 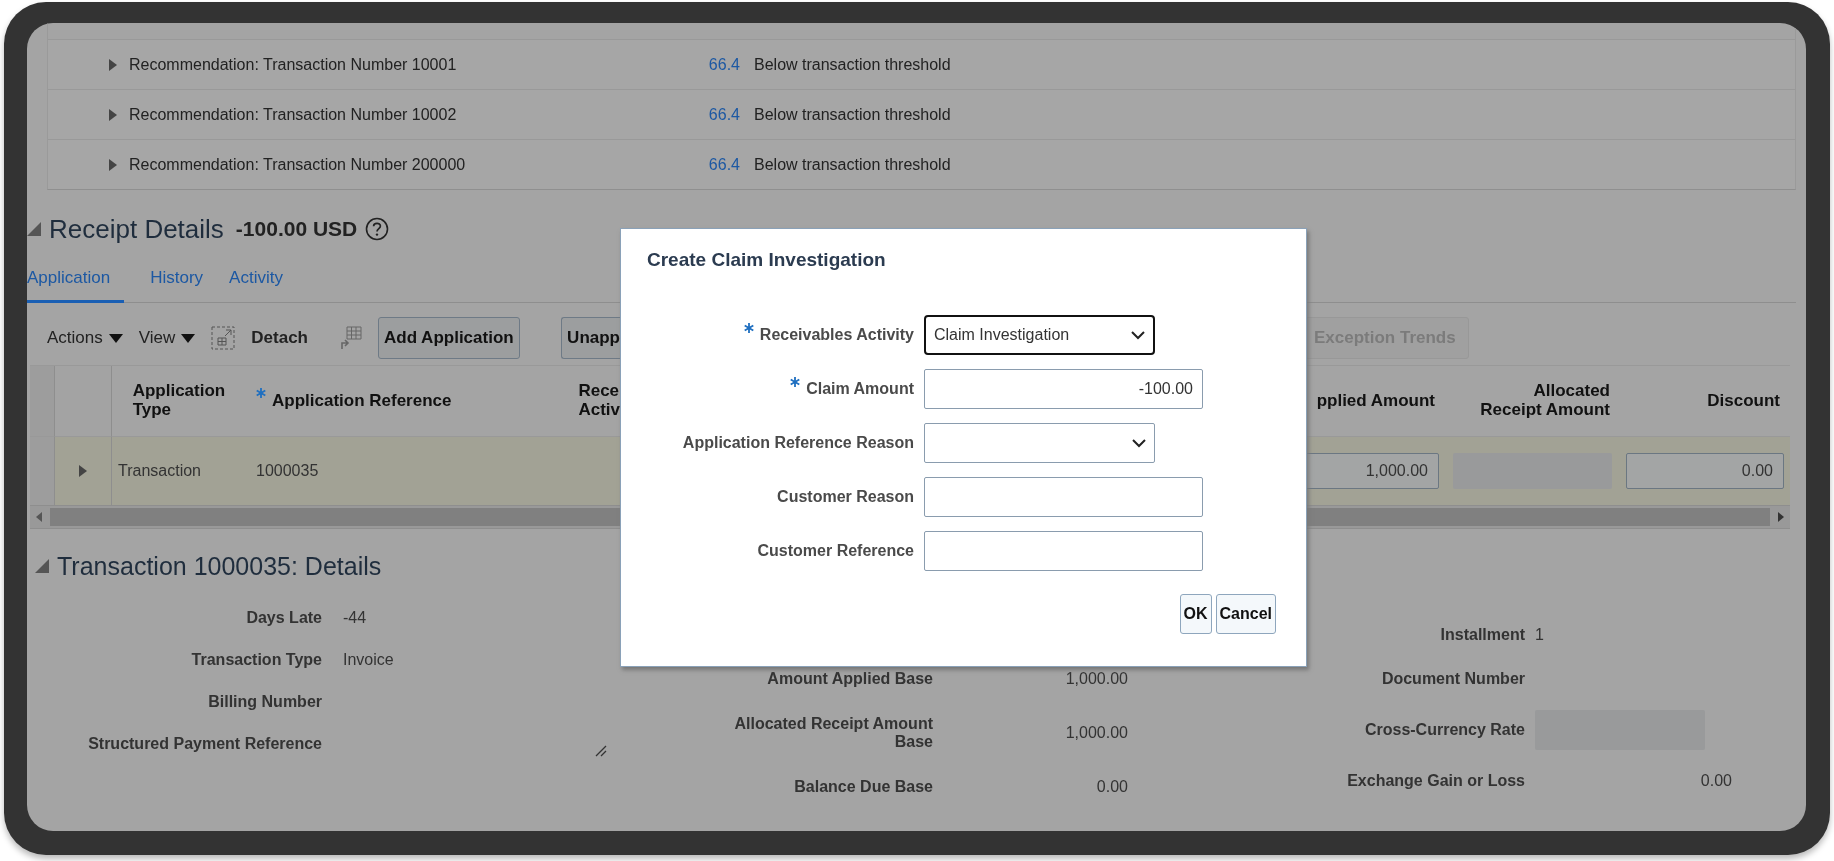 I want to click on receipt-amount: -100.00 USD, so click(x=296, y=229).